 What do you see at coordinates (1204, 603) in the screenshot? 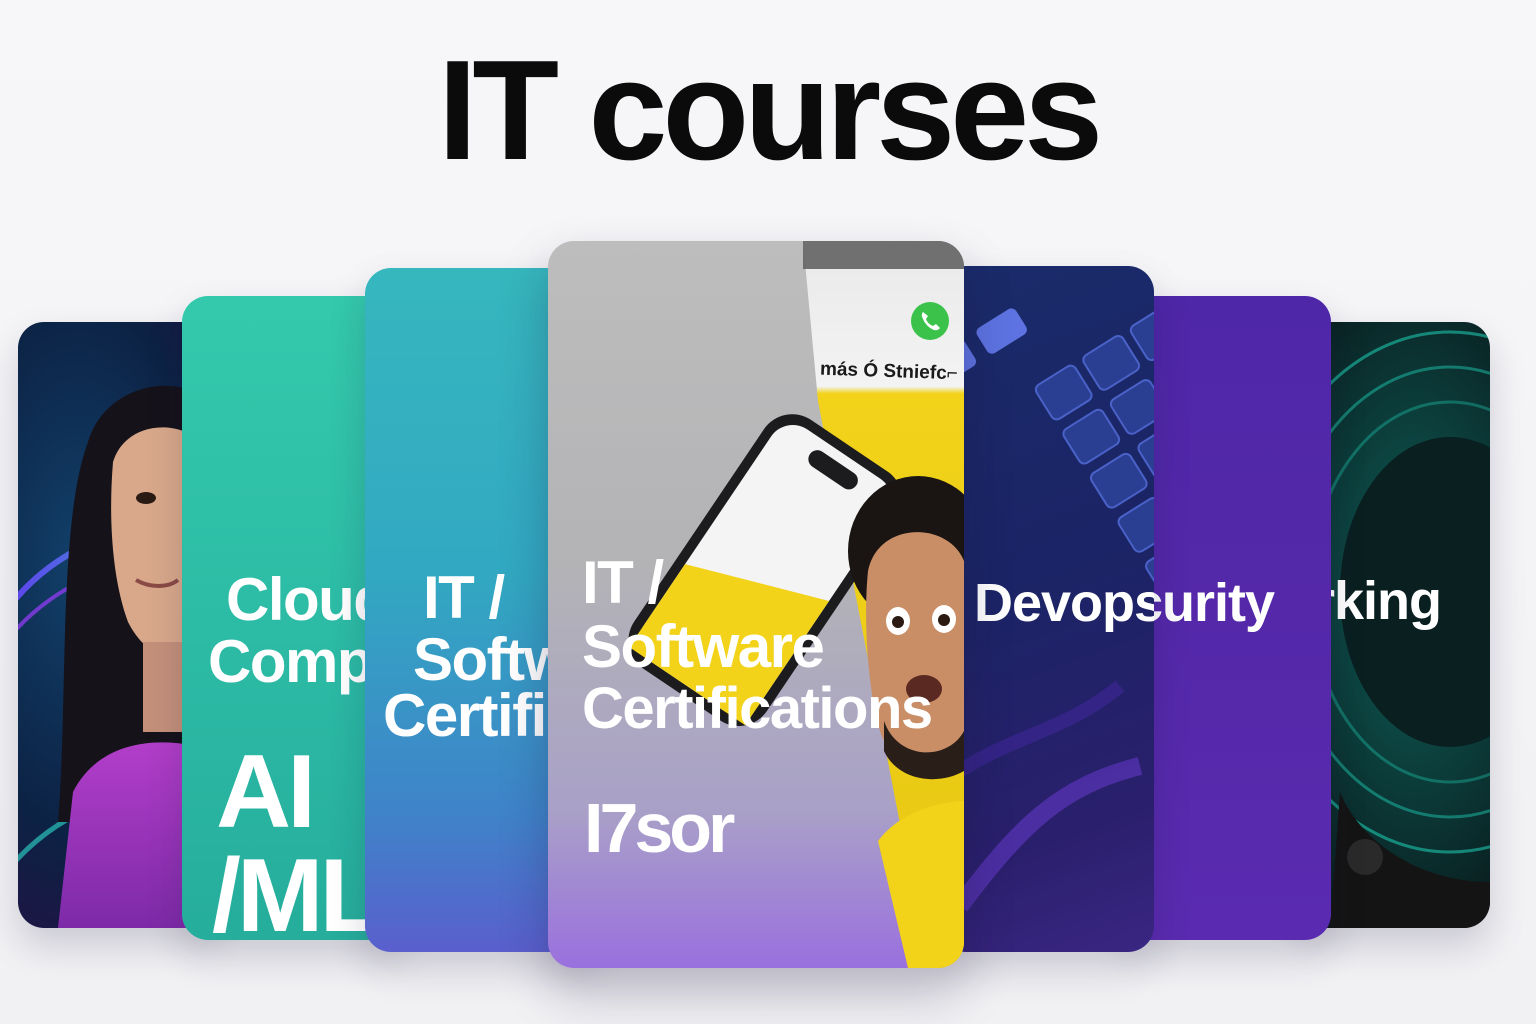
I see `card-title: curity` at bounding box center [1204, 603].